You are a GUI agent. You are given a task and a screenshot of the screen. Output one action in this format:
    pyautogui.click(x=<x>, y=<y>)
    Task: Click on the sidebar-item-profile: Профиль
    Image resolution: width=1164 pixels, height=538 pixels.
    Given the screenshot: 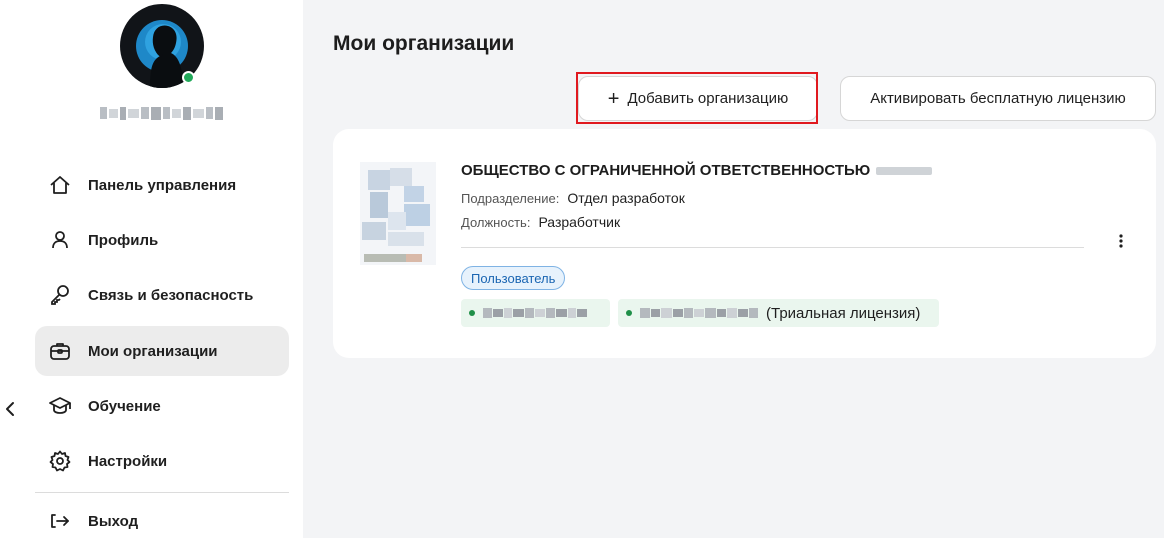 What is the action you would take?
    pyautogui.click(x=162, y=240)
    